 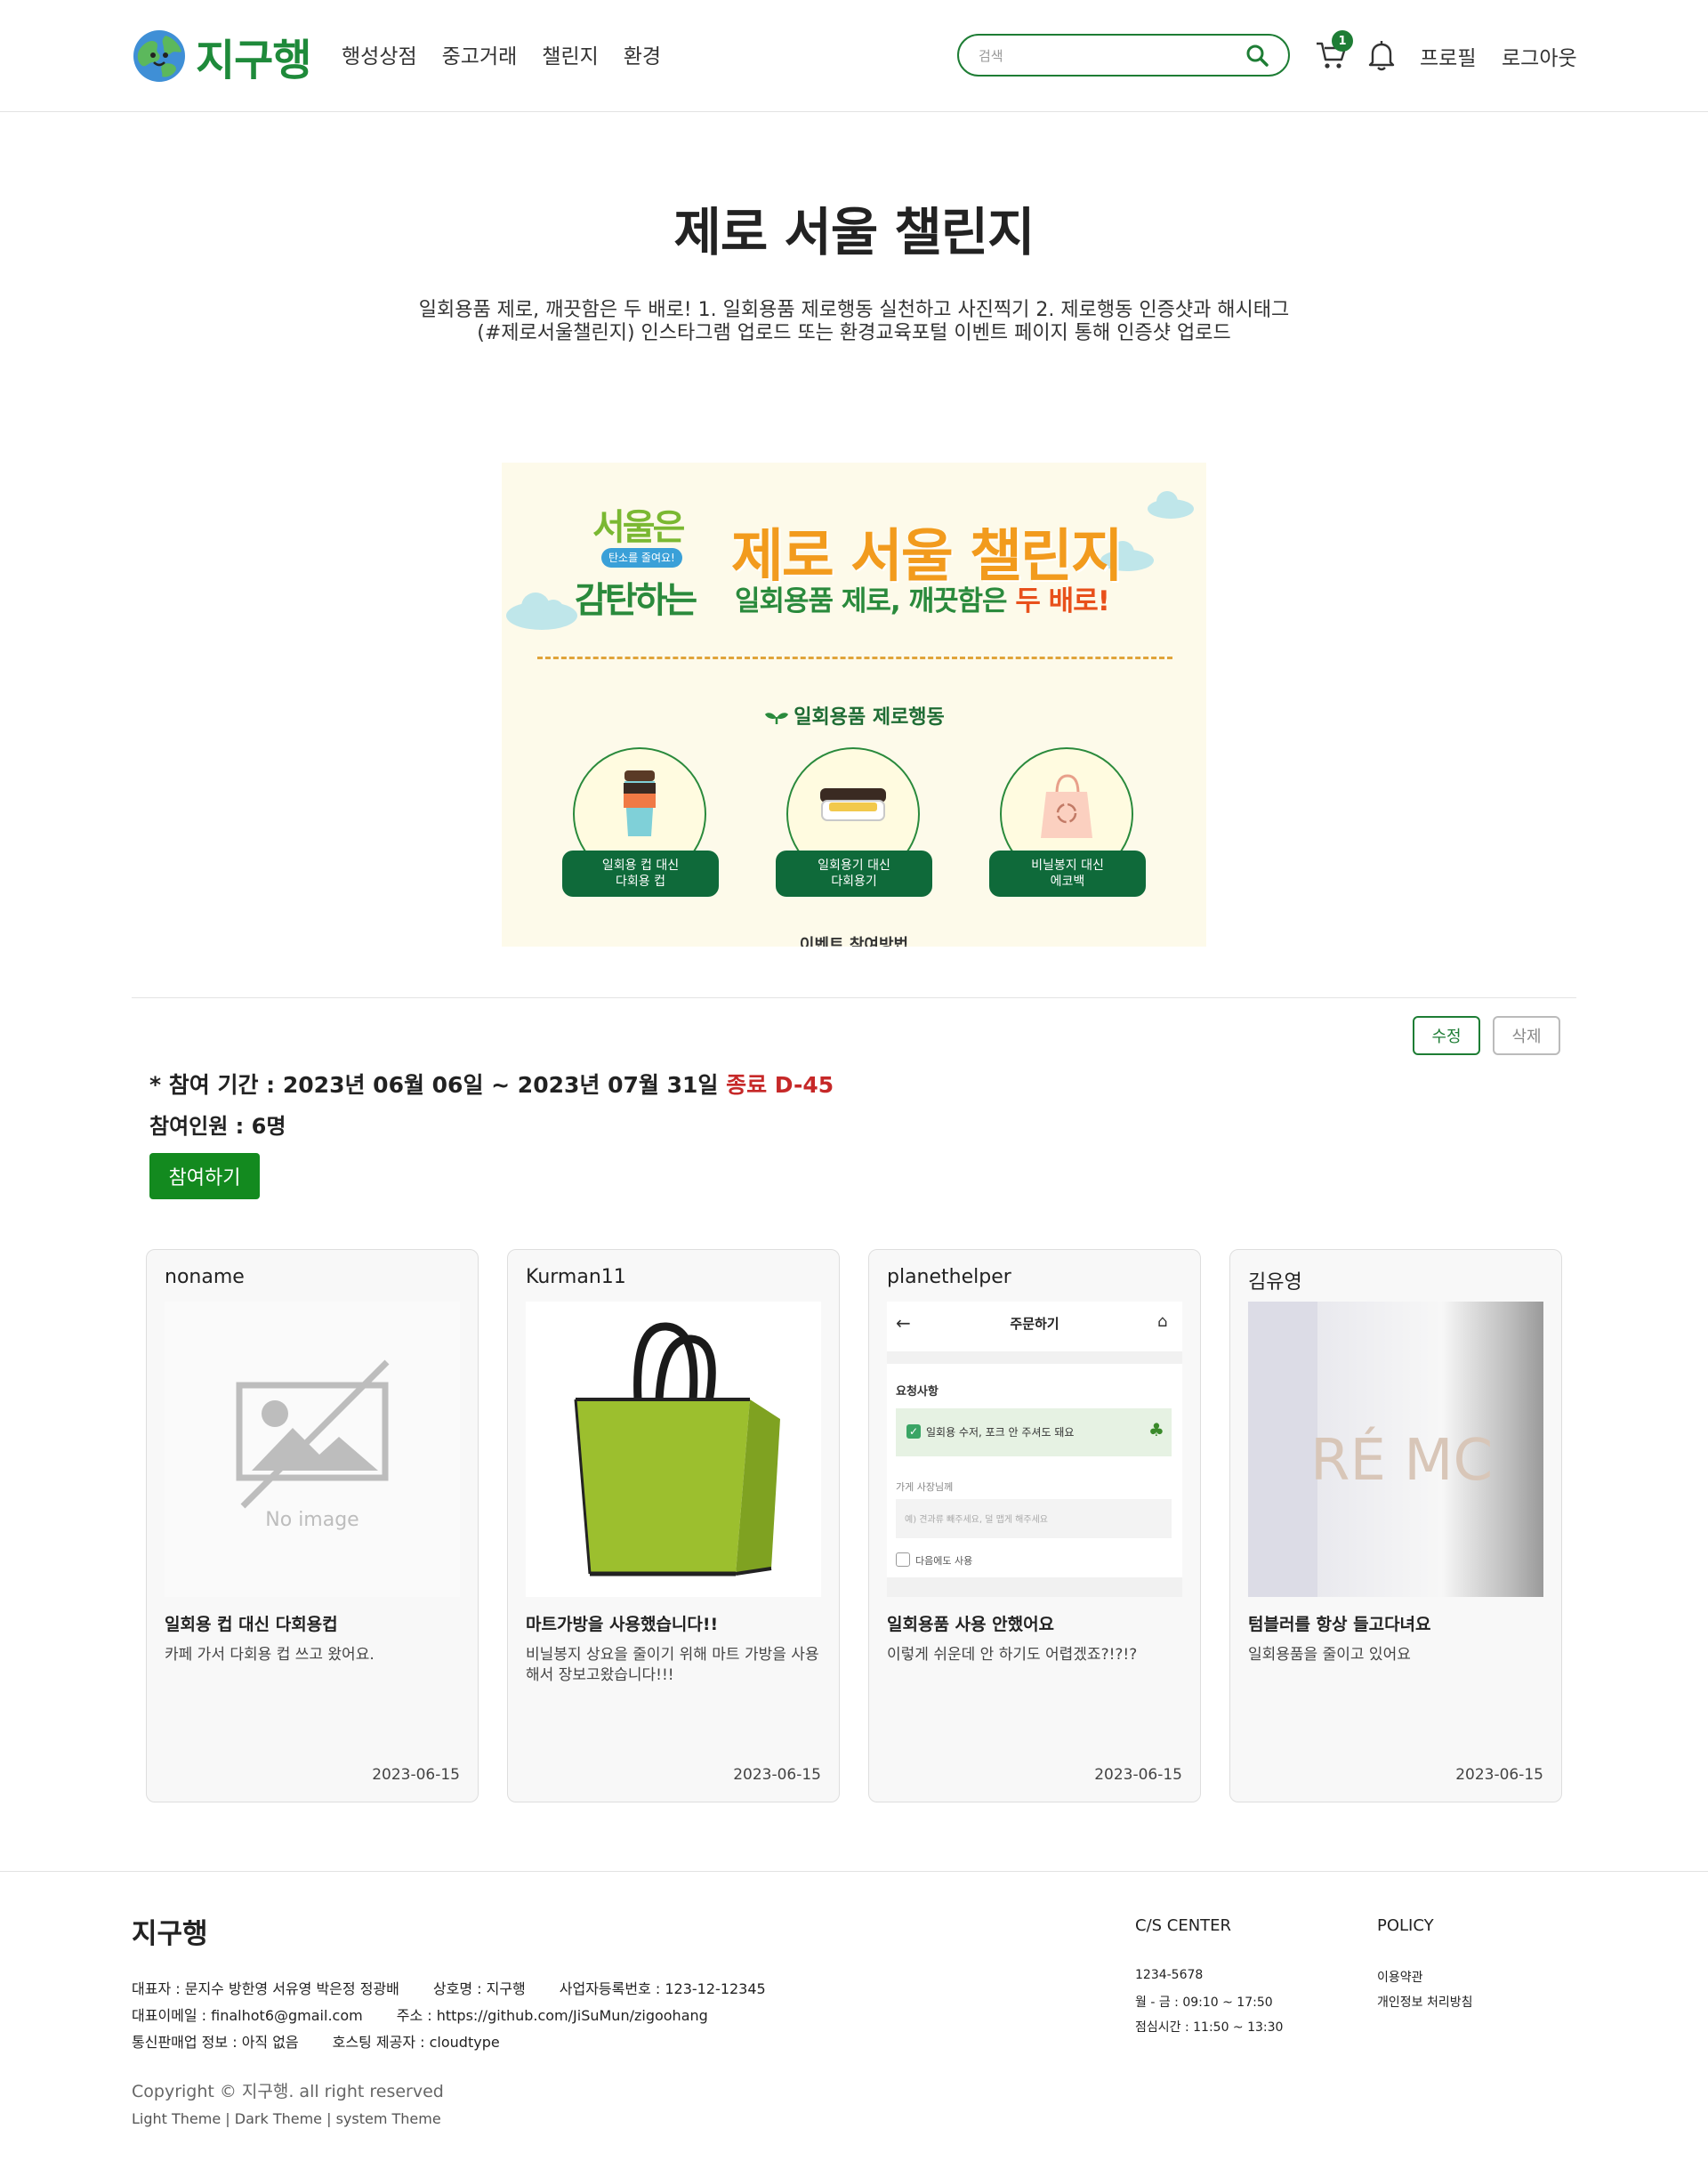 What do you see at coordinates (854, 941) in the screenshot?
I see `banner-more-text: 이벤트 참여방법` at bounding box center [854, 941].